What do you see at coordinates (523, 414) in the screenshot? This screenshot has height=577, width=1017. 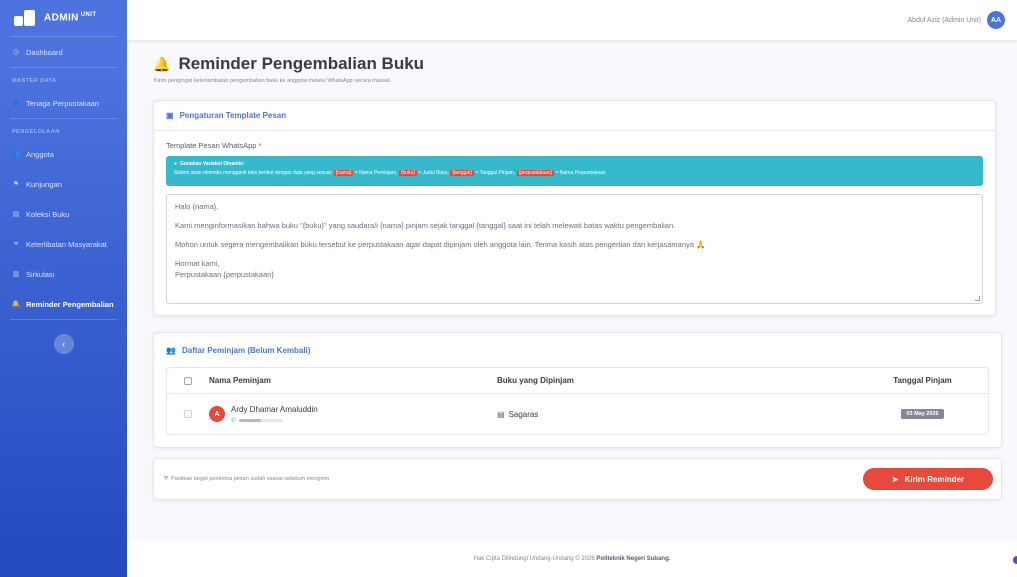 I see `book-title: Sagaras` at bounding box center [523, 414].